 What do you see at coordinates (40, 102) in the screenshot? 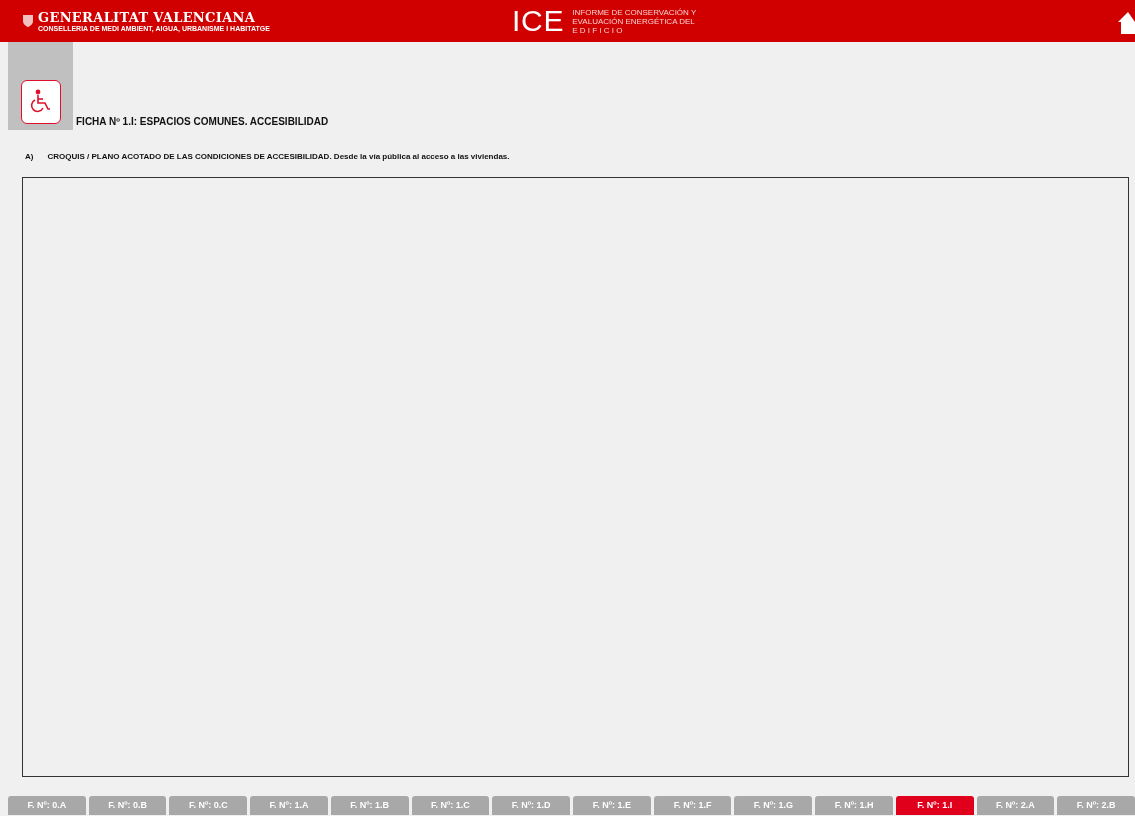
I see `wheelchair-icon` at bounding box center [40, 102].